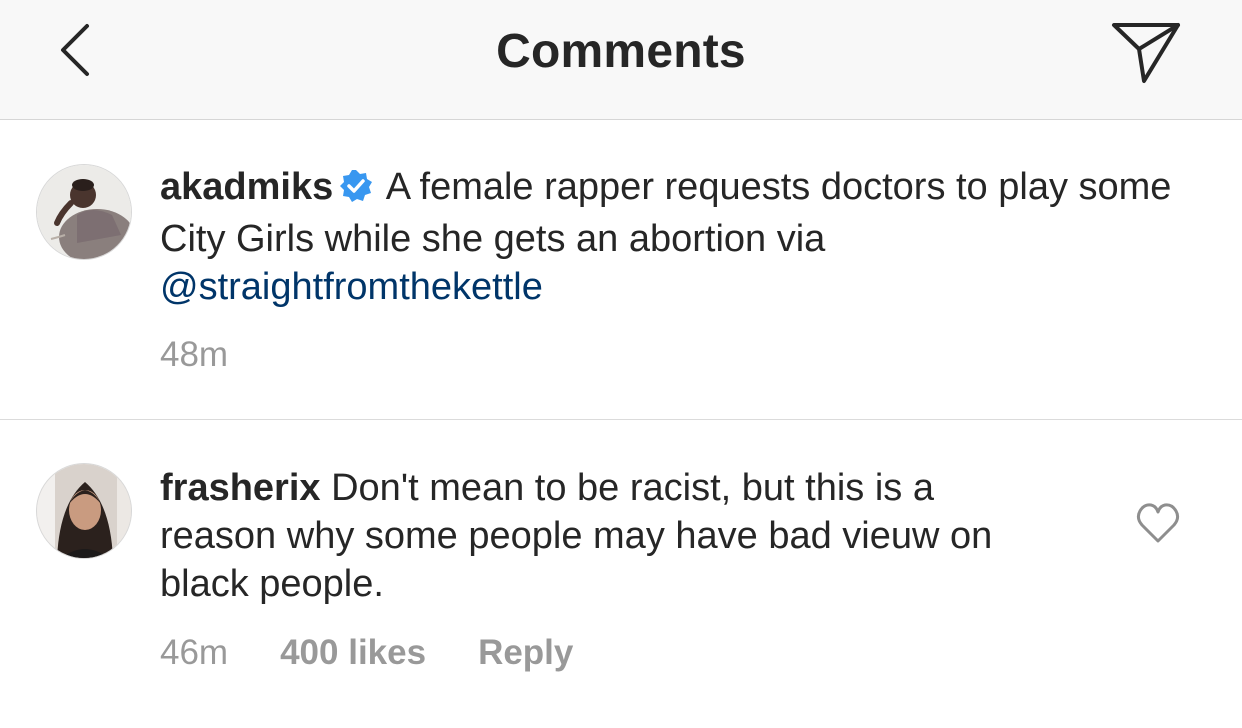  What do you see at coordinates (351, 287) in the screenshot?
I see `mention-link: @straightfromthekettle` at bounding box center [351, 287].